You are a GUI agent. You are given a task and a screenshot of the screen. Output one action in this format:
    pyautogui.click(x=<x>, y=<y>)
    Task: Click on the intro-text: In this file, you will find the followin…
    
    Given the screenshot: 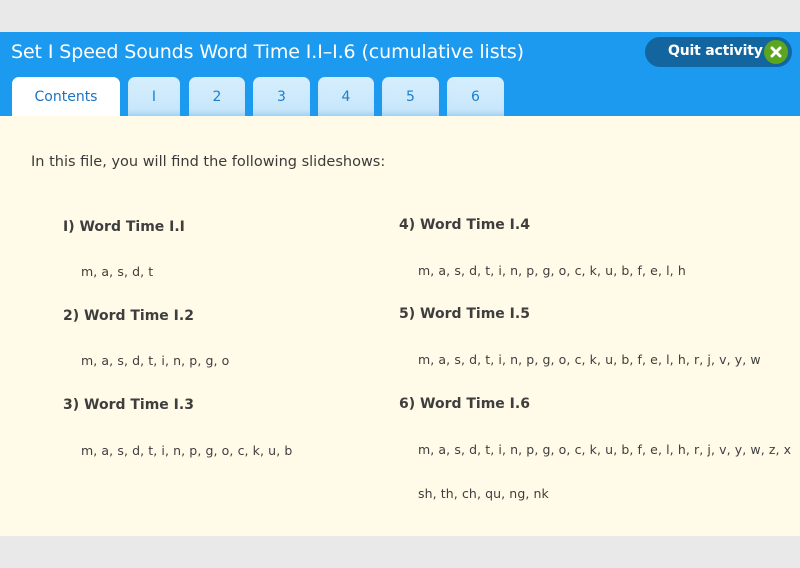 What is the action you would take?
    pyautogui.click(x=208, y=162)
    